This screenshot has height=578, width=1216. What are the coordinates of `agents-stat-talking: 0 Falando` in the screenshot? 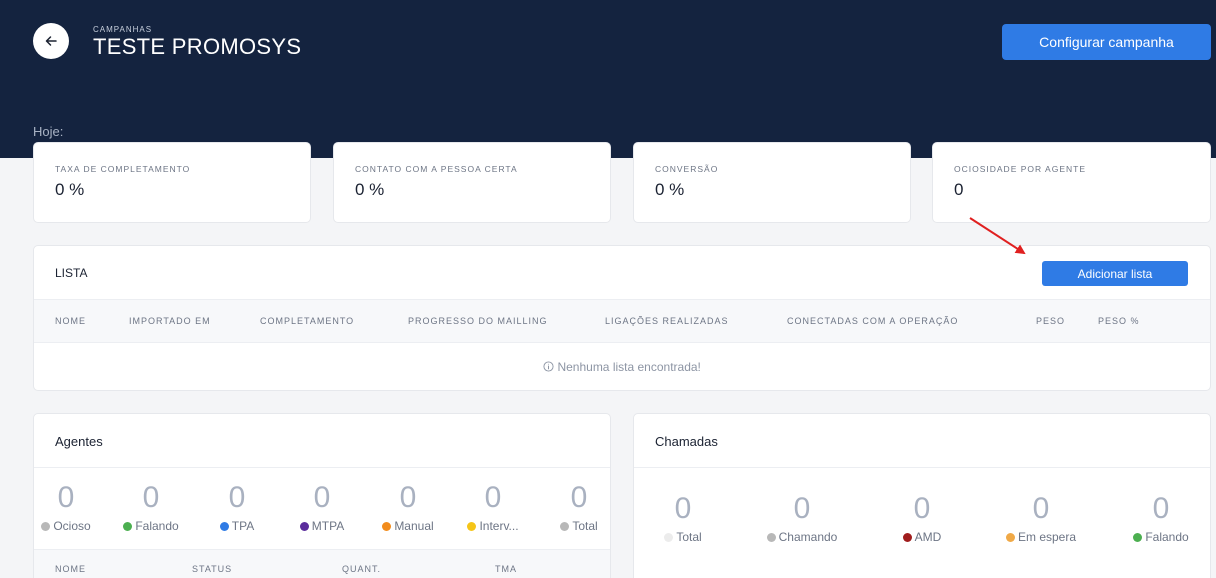 It's located at (151, 508).